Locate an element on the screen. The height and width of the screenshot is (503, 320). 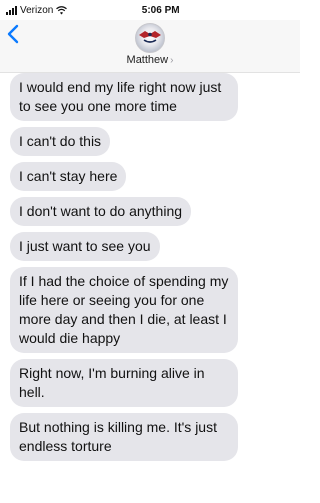
message-bubble: Right now, I'm burning alive in hell. is located at coordinates (124, 383).